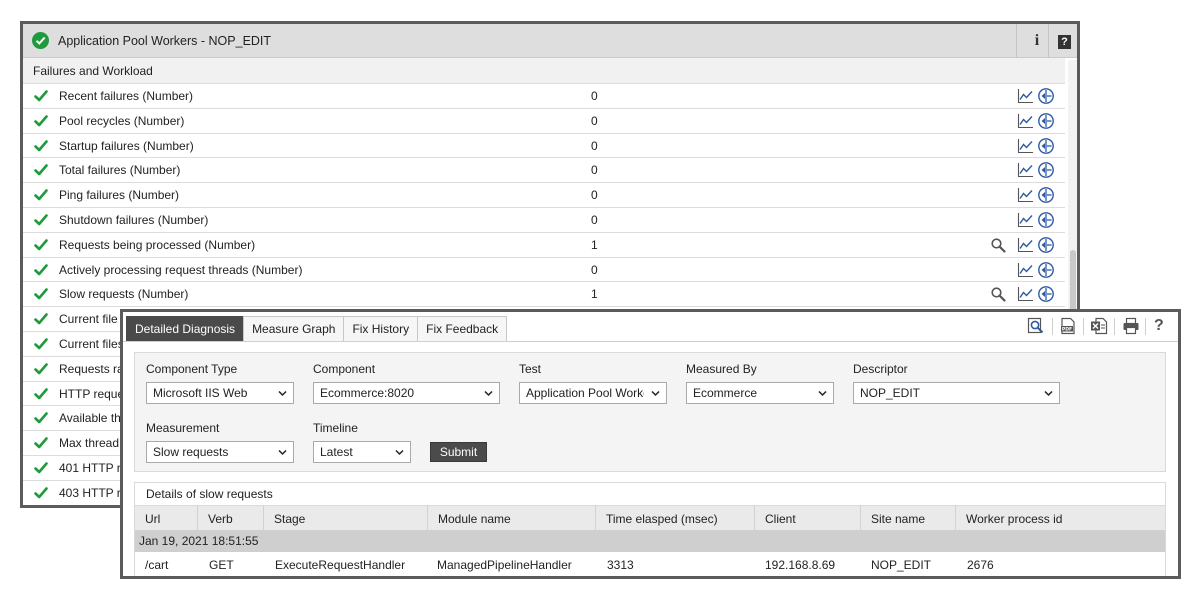 The height and width of the screenshot is (600, 1200). I want to click on submit-button: Submit, so click(458, 452).